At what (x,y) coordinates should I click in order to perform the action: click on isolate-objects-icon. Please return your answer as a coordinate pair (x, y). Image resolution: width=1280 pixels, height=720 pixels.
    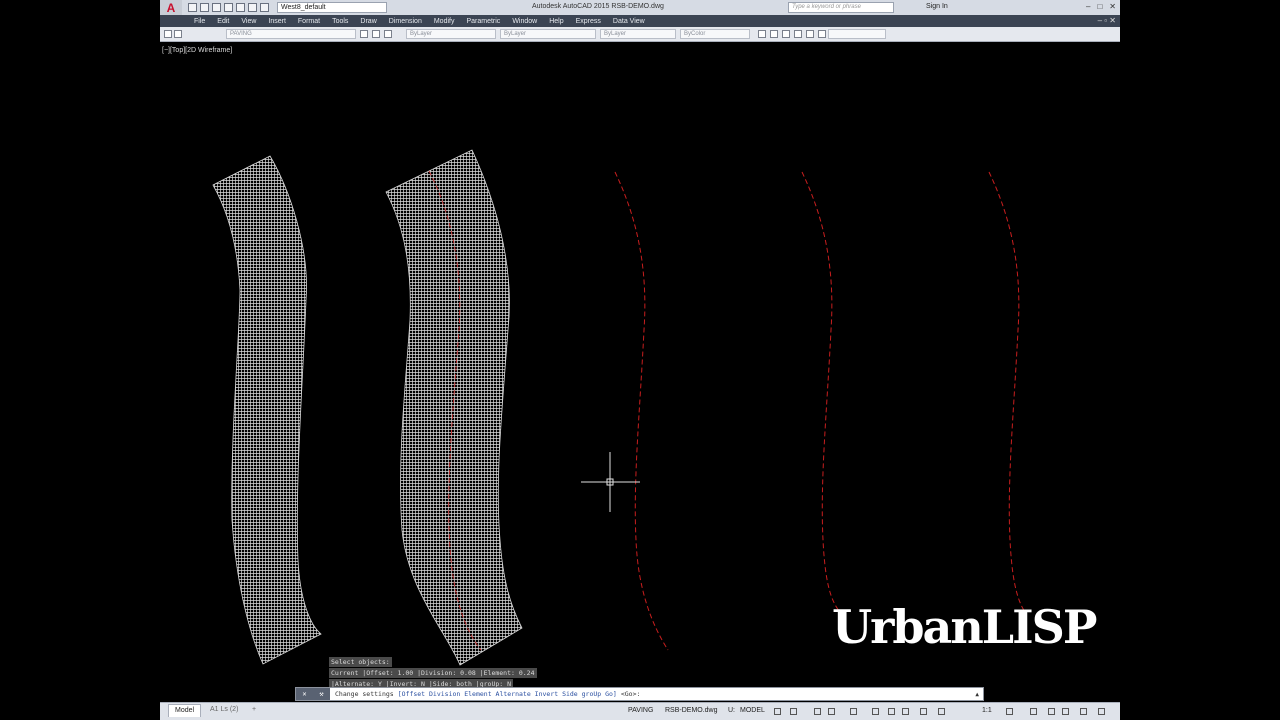
    Looking at the image, I should click on (1051, 711).